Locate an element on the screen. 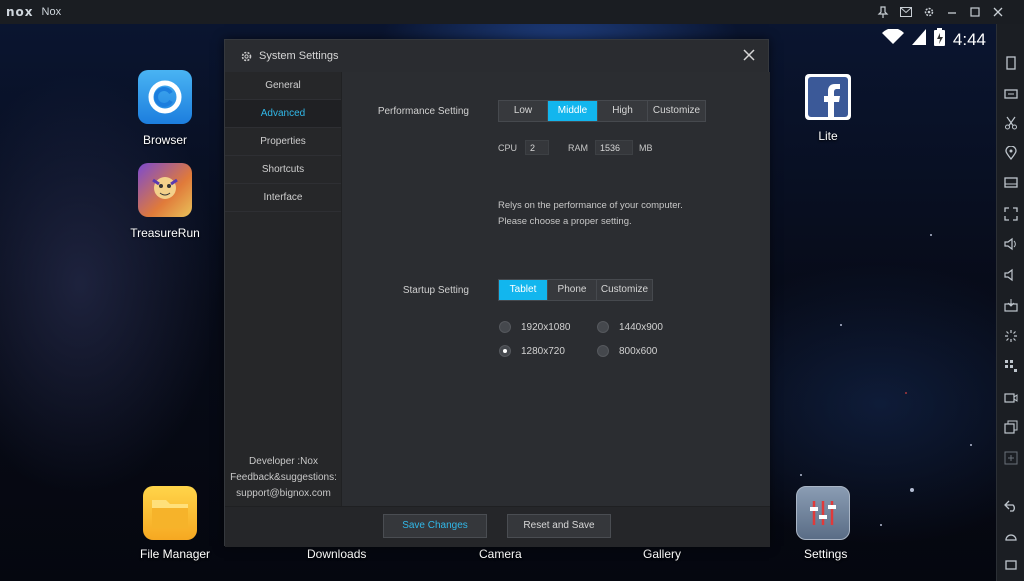 This screenshot has width=1024, height=581. app-browser: Browser is located at coordinates (165, 108).